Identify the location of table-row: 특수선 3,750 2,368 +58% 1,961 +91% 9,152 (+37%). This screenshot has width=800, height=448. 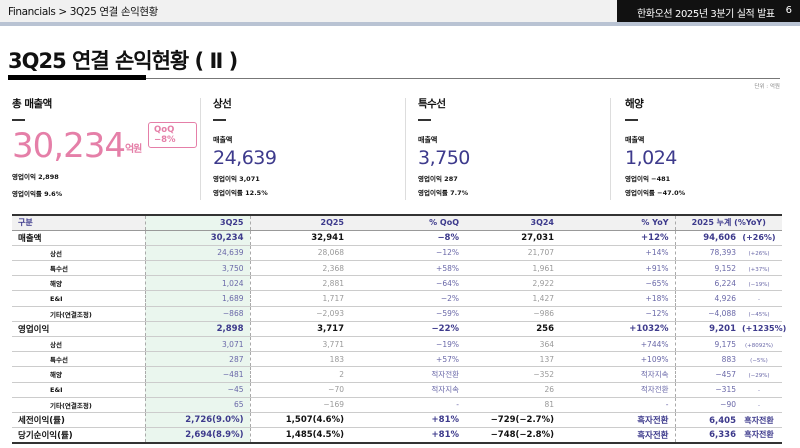
(397, 268).